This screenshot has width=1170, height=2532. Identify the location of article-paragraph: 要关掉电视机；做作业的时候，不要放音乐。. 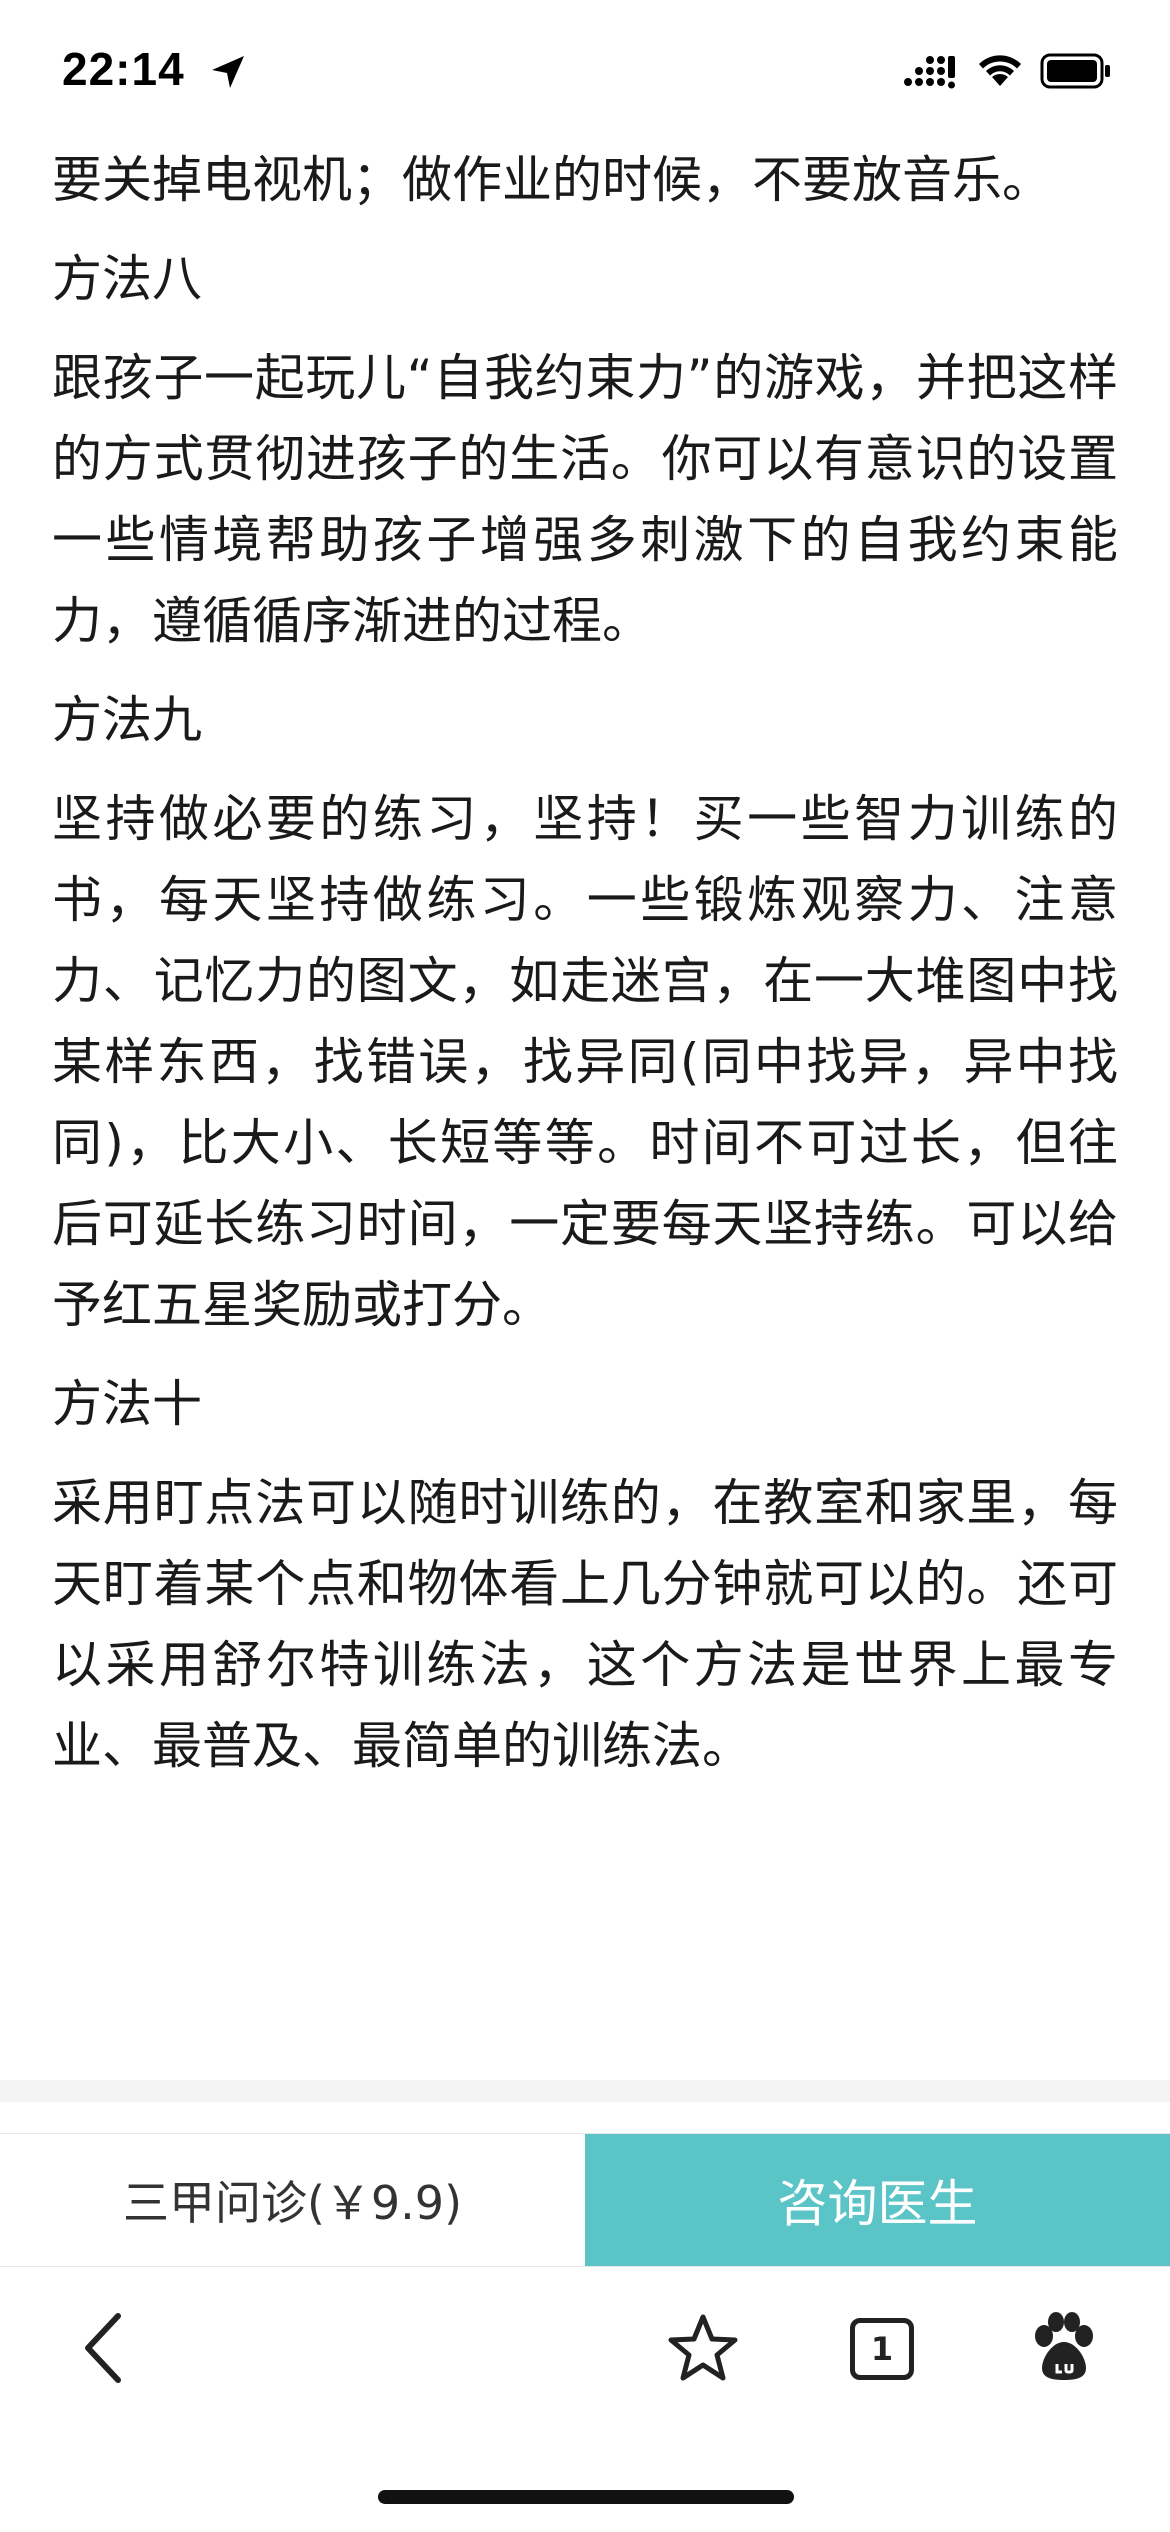
(552, 180).